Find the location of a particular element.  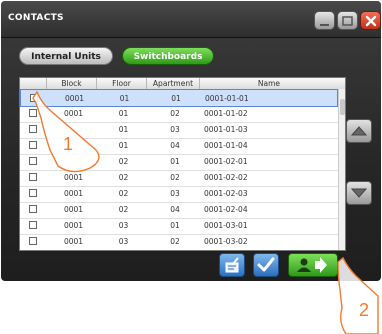

header-floor: Floor is located at coordinates (122, 83).